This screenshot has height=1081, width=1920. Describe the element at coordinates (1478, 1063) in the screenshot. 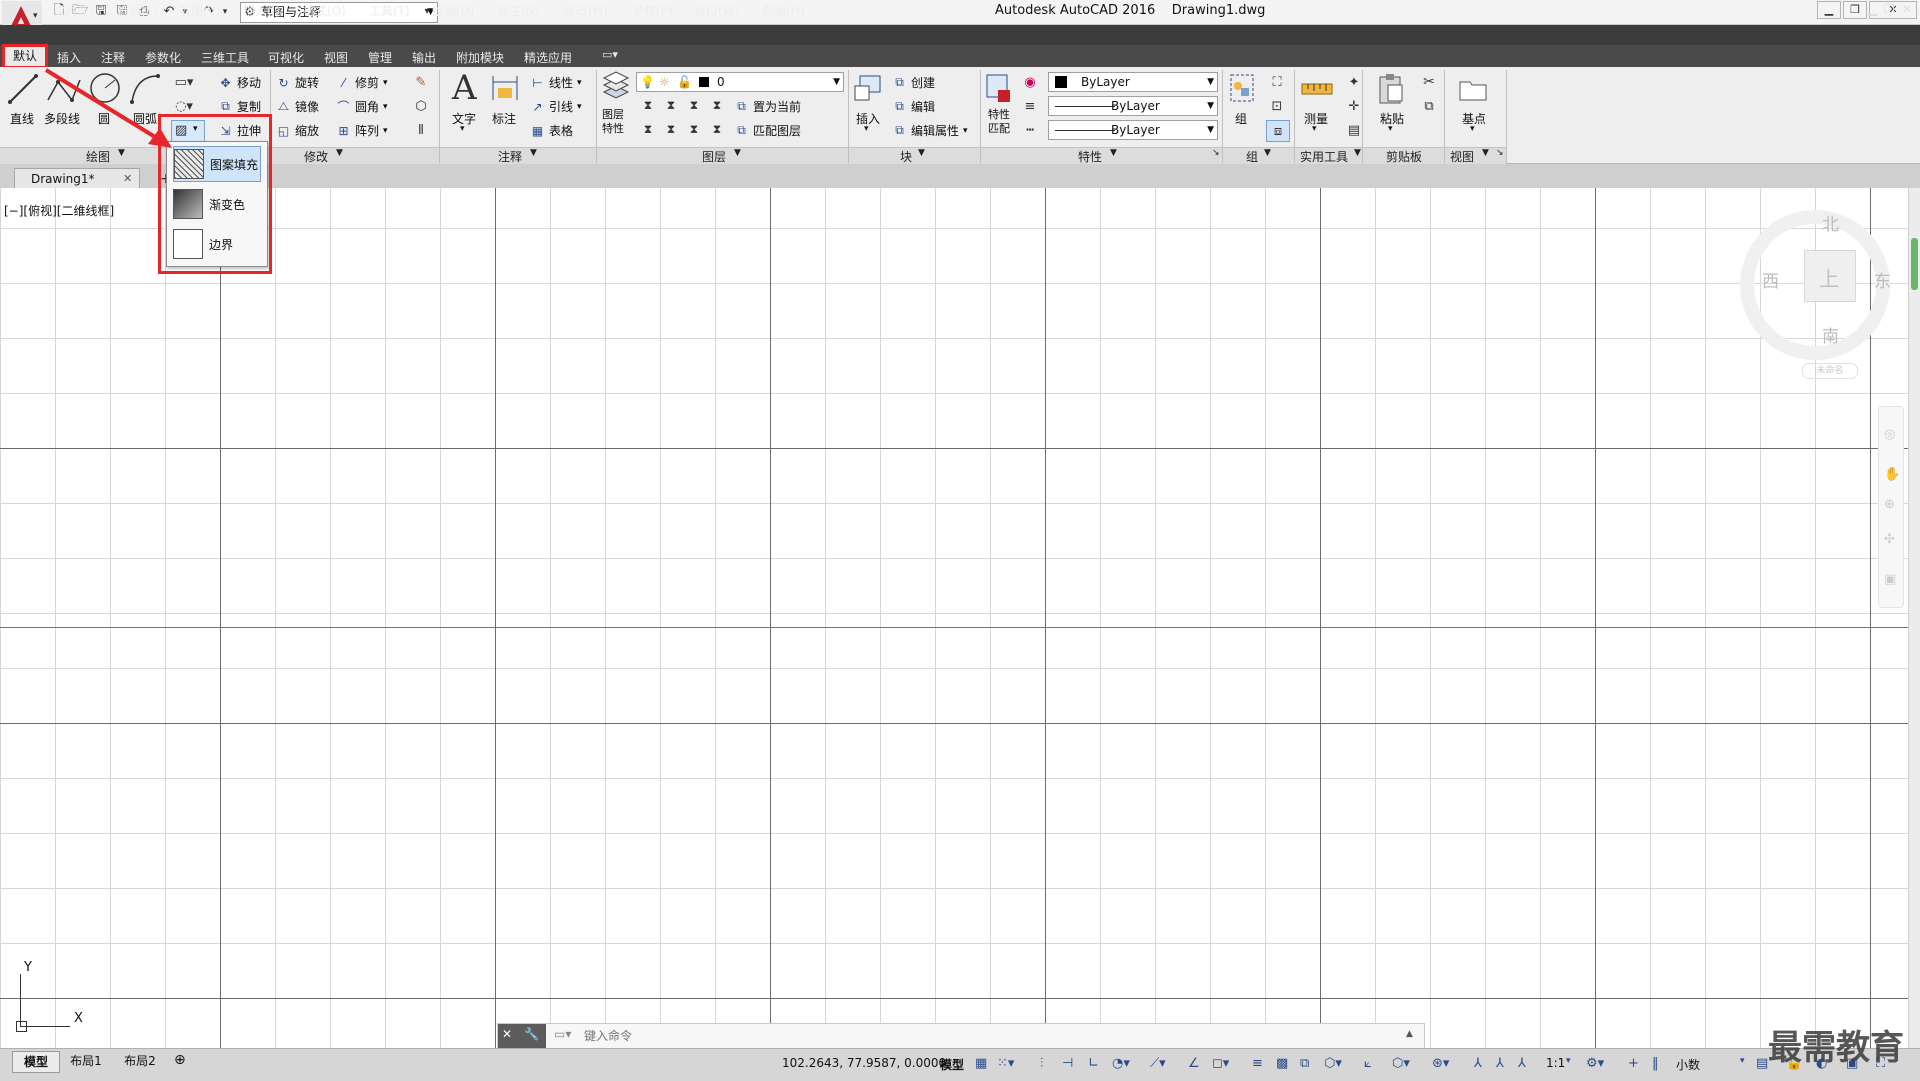

I see `annotation-visibility-icon: ⅄` at that location.